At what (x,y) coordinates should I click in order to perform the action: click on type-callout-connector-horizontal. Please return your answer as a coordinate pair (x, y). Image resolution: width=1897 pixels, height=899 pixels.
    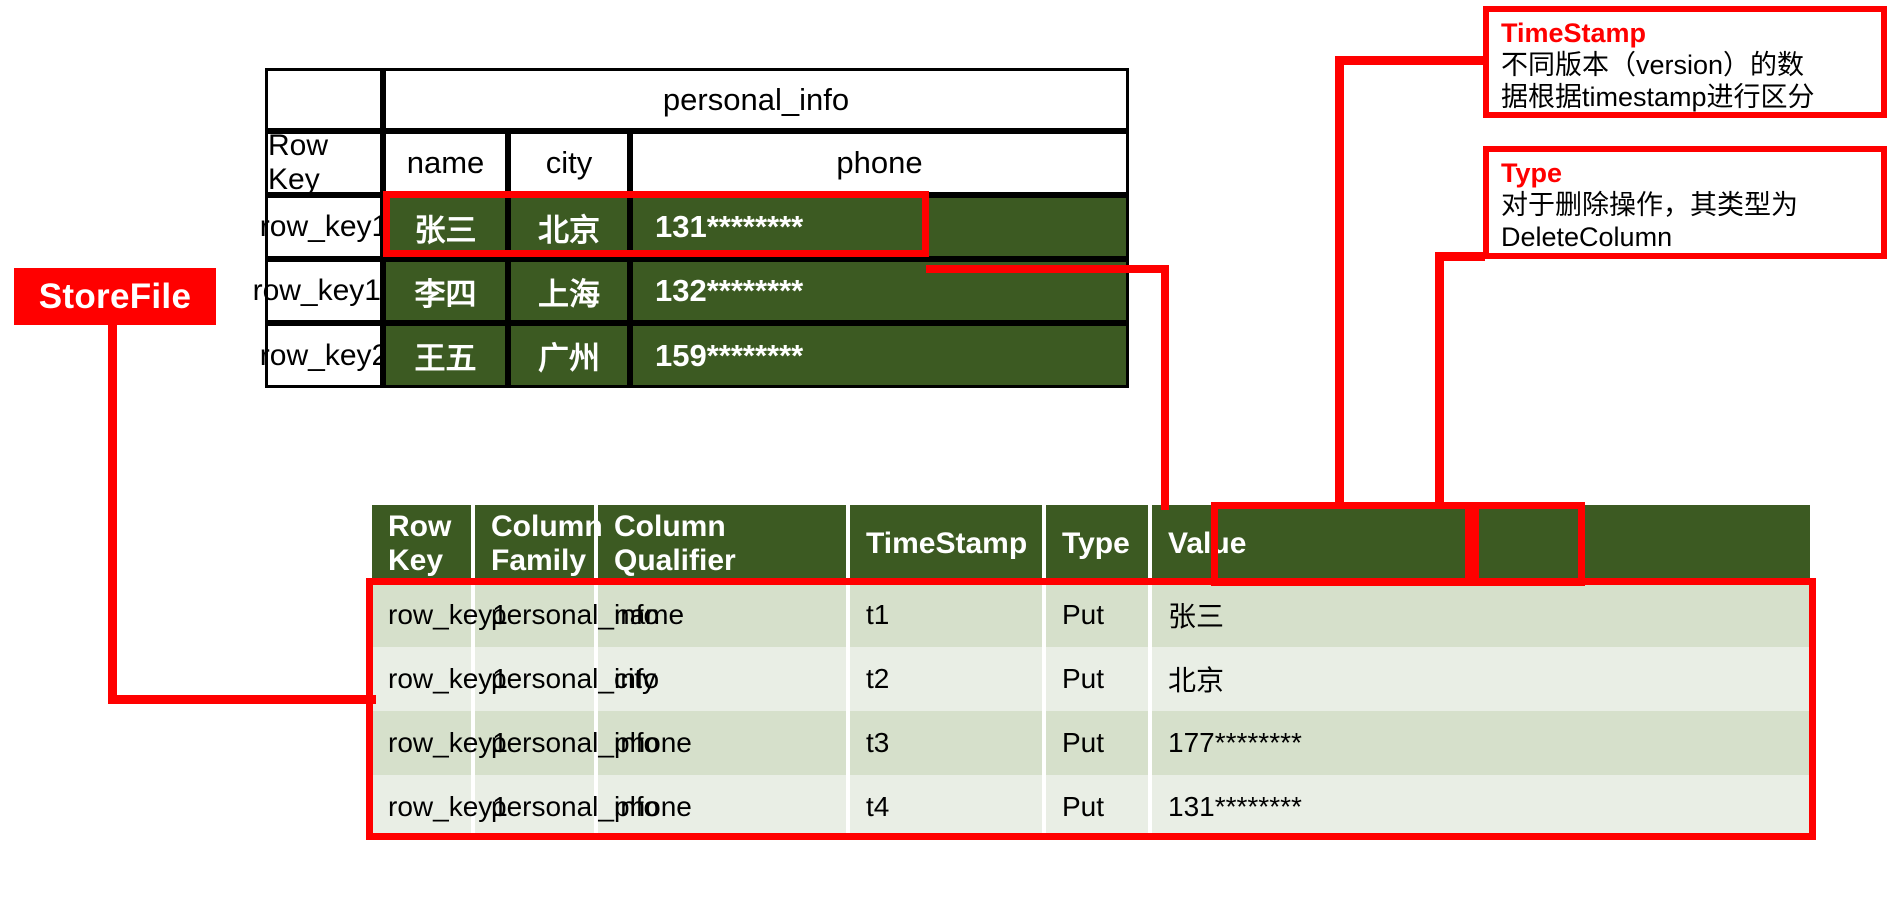
    Looking at the image, I should click on (1460, 256).